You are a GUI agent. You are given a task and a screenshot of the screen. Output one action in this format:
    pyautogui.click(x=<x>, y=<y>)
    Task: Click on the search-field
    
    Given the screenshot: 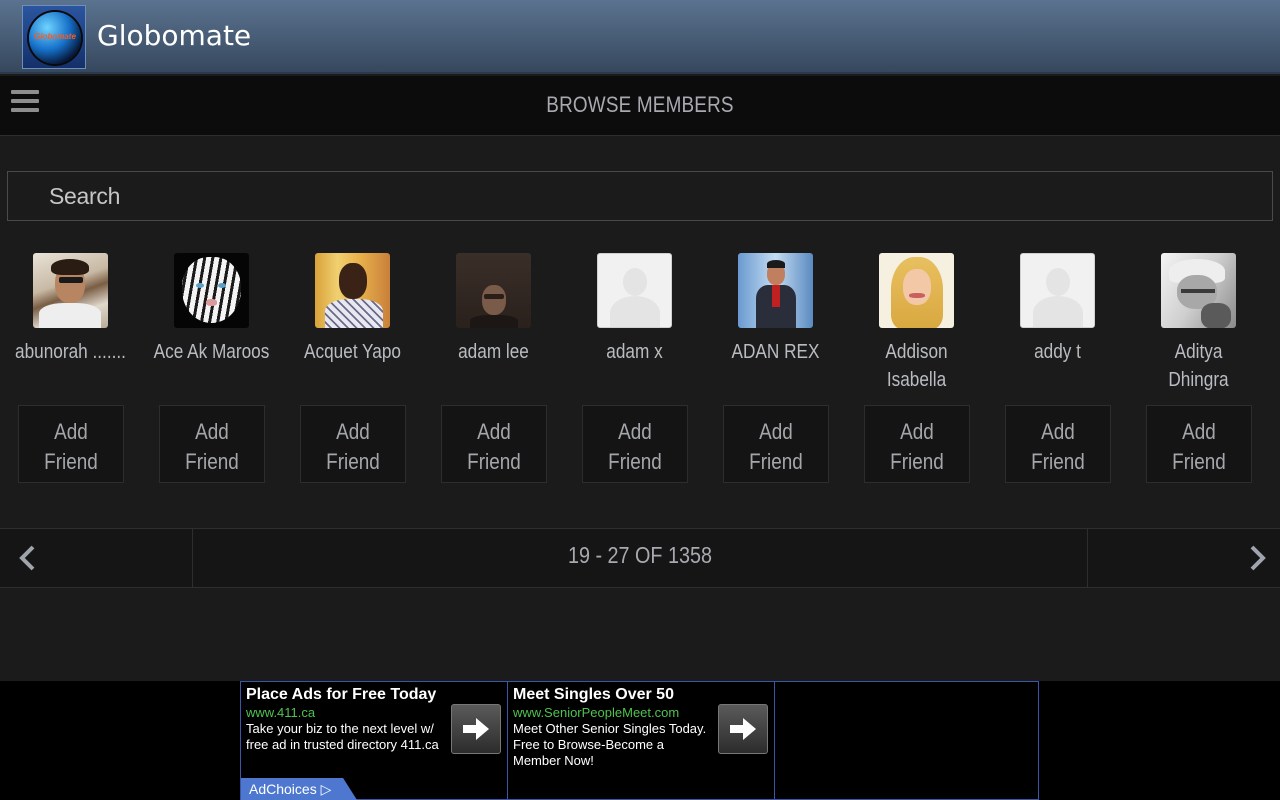 What is the action you would take?
    pyautogui.click(x=640, y=196)
    